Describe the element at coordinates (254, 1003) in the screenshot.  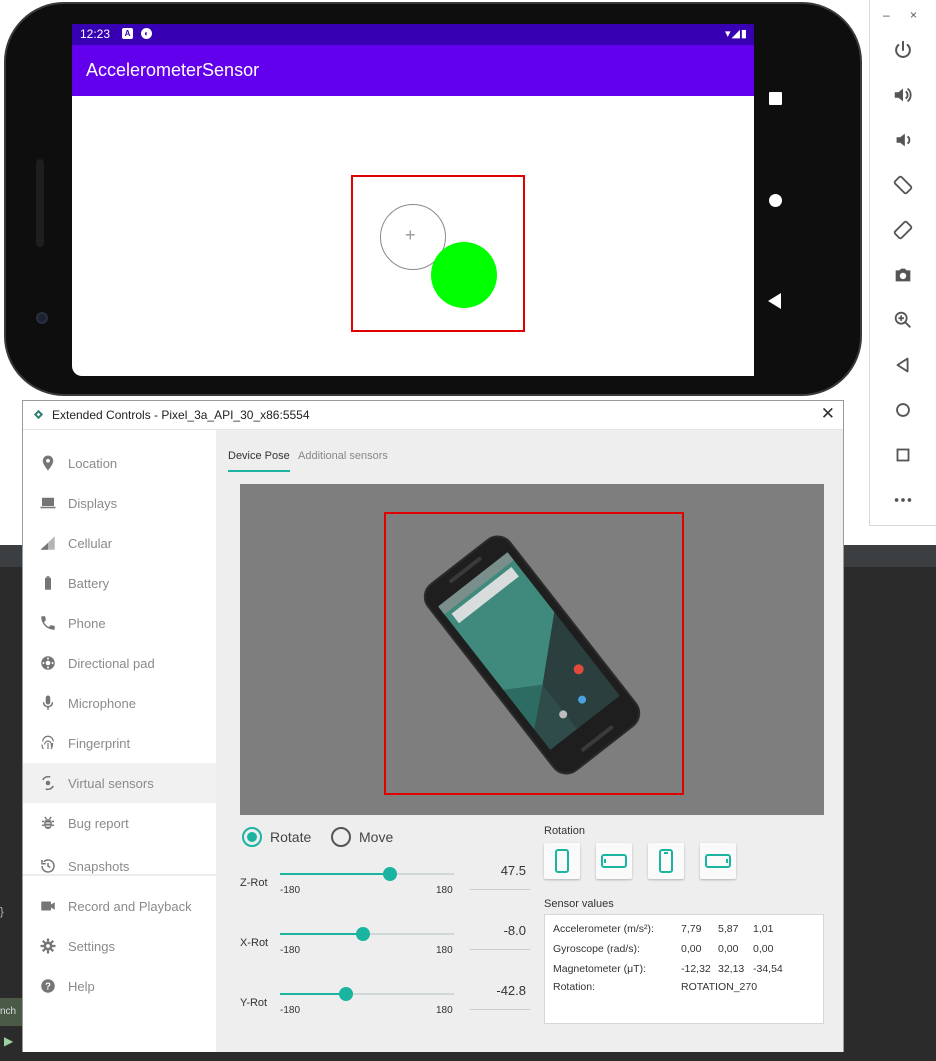
I see `slider-label: Y-Rot` at that location.